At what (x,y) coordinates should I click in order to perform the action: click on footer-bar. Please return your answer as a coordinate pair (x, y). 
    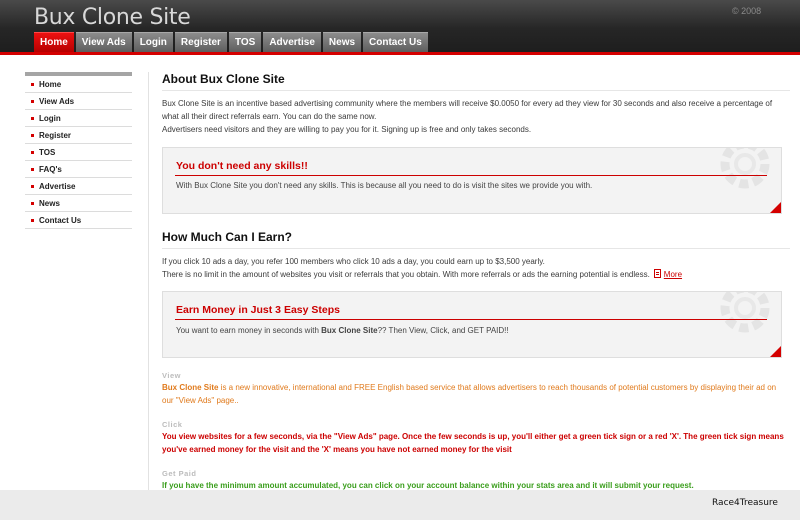
    Looking at the image, I should click on (400, 505).